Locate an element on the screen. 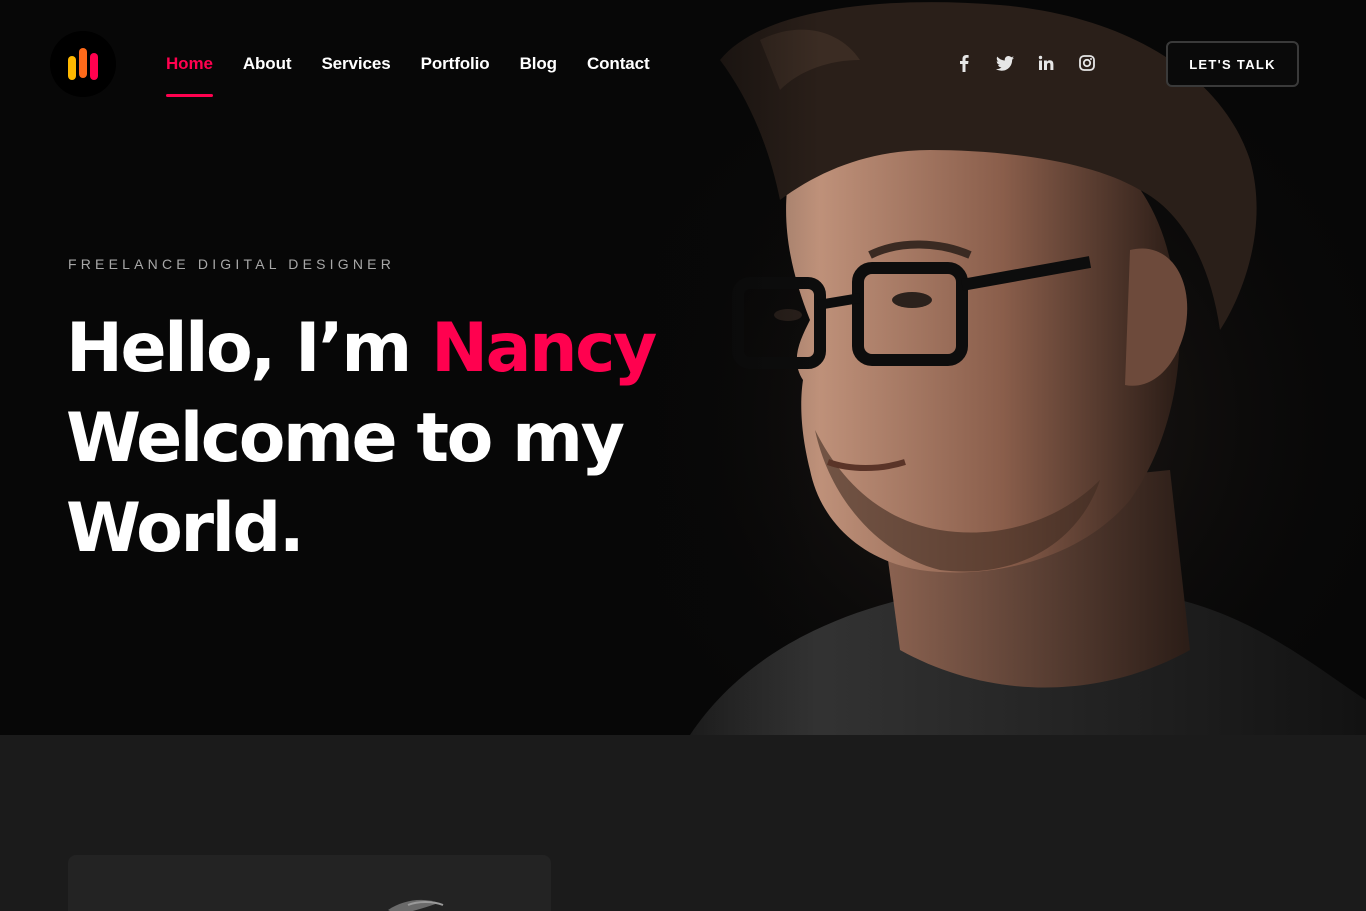  about-image-card is located at coordinates (309, 883).